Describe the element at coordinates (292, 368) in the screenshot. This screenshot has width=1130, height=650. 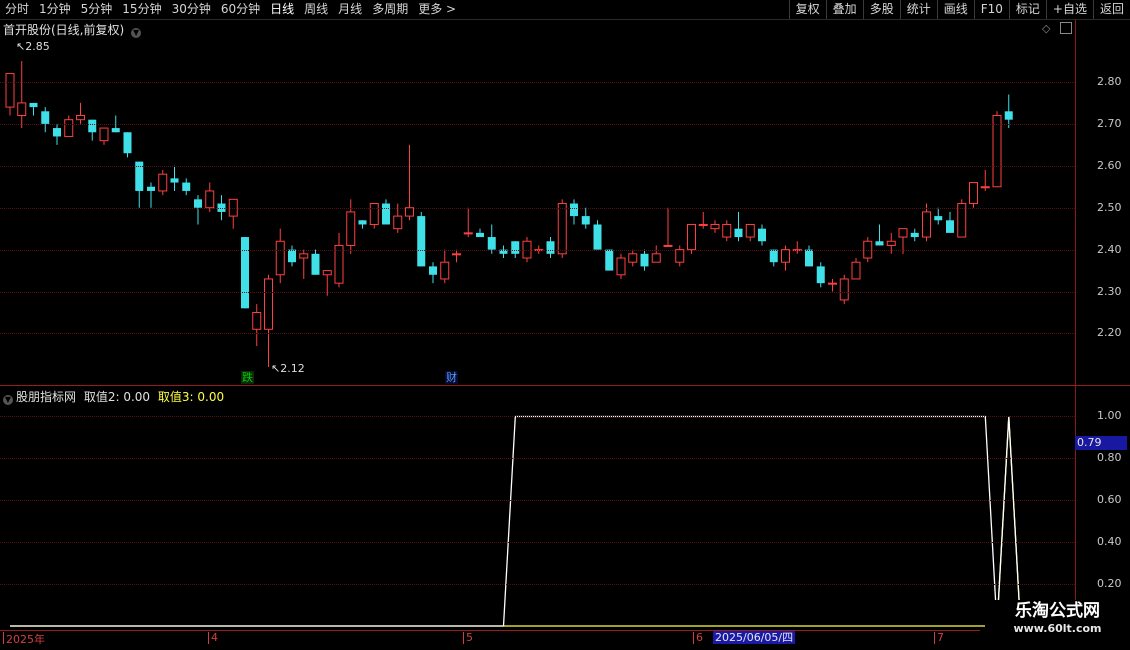
I see `min-price-value: 2.12` at that location.